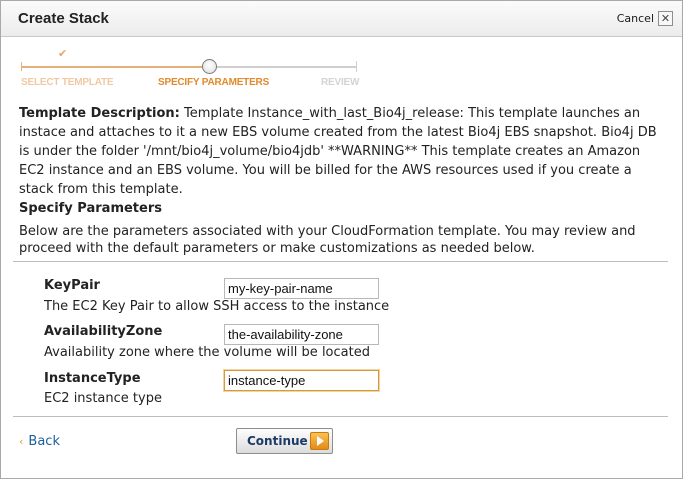 The width and height of the screenshot is (683, 479). Describe the element at coordinates (99, 113) in the screenshot. I see `template-description-heading: Template Description:` at that location.